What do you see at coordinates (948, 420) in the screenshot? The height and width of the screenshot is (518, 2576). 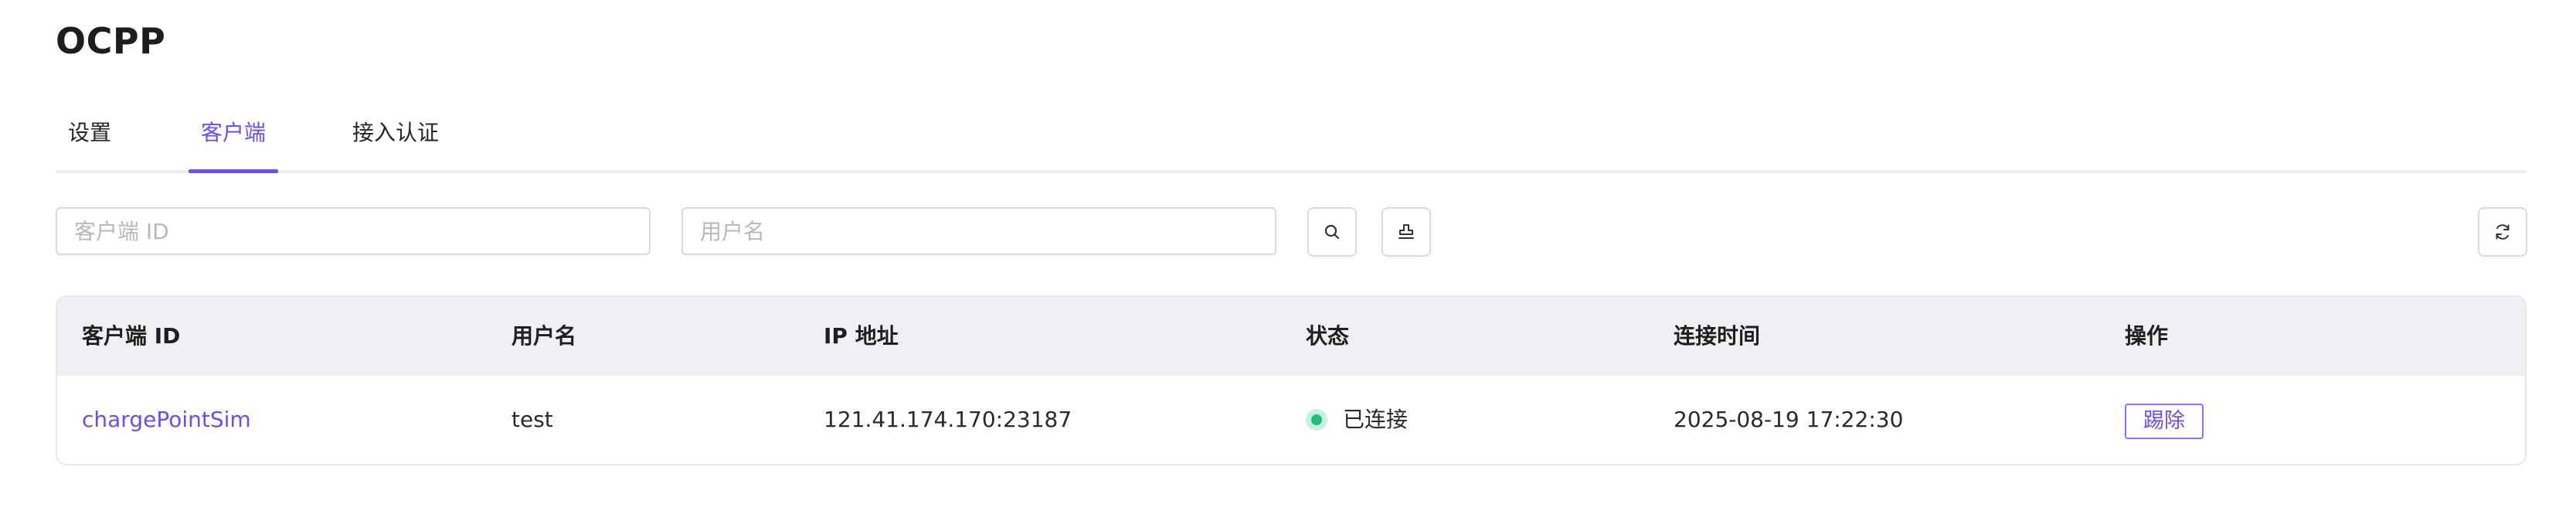 I see `ip-address-cell: 121.41.174.170:23187` at bounding box center [948, 420].